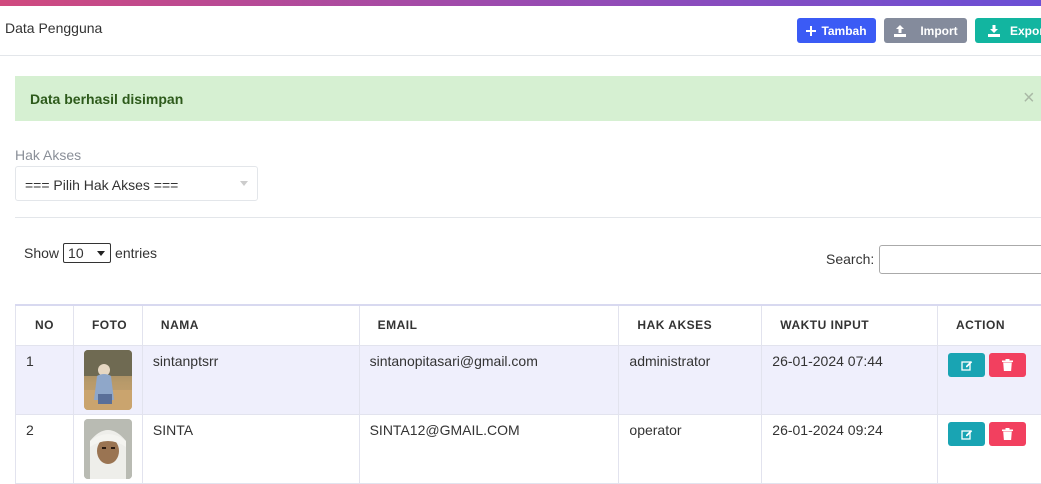 The image size is (1041, 484). What do you see at coordinates (811, 31) in the screenshot?
I see `plus-icon` at bounding box center [811, 31].